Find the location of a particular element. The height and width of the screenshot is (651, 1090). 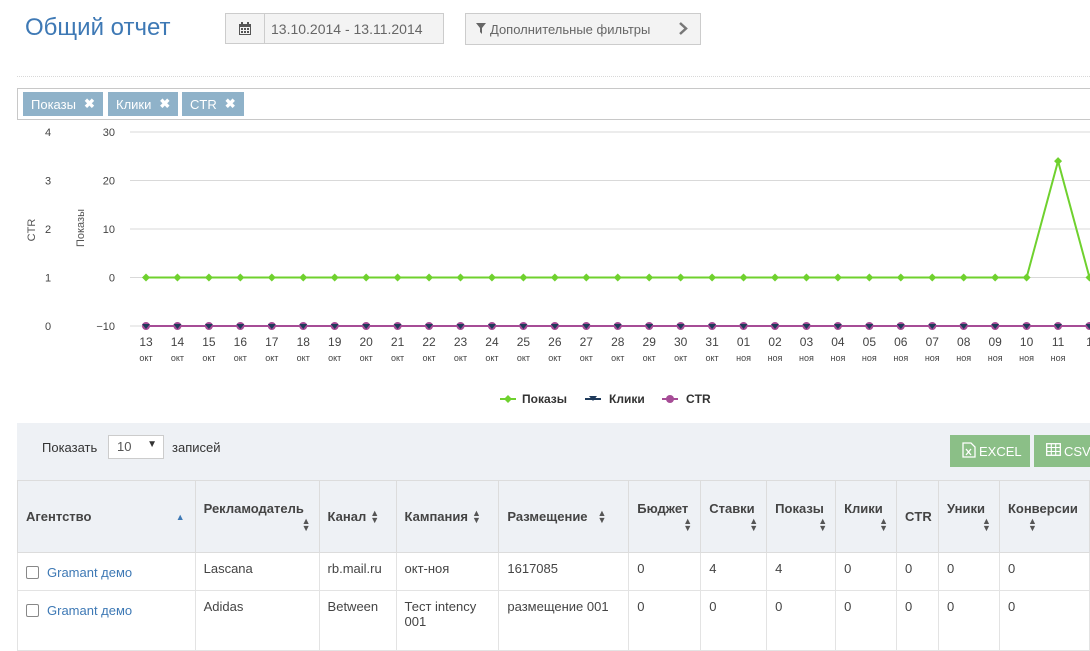

tag-label: Клики is located at coordinates (133, 104).